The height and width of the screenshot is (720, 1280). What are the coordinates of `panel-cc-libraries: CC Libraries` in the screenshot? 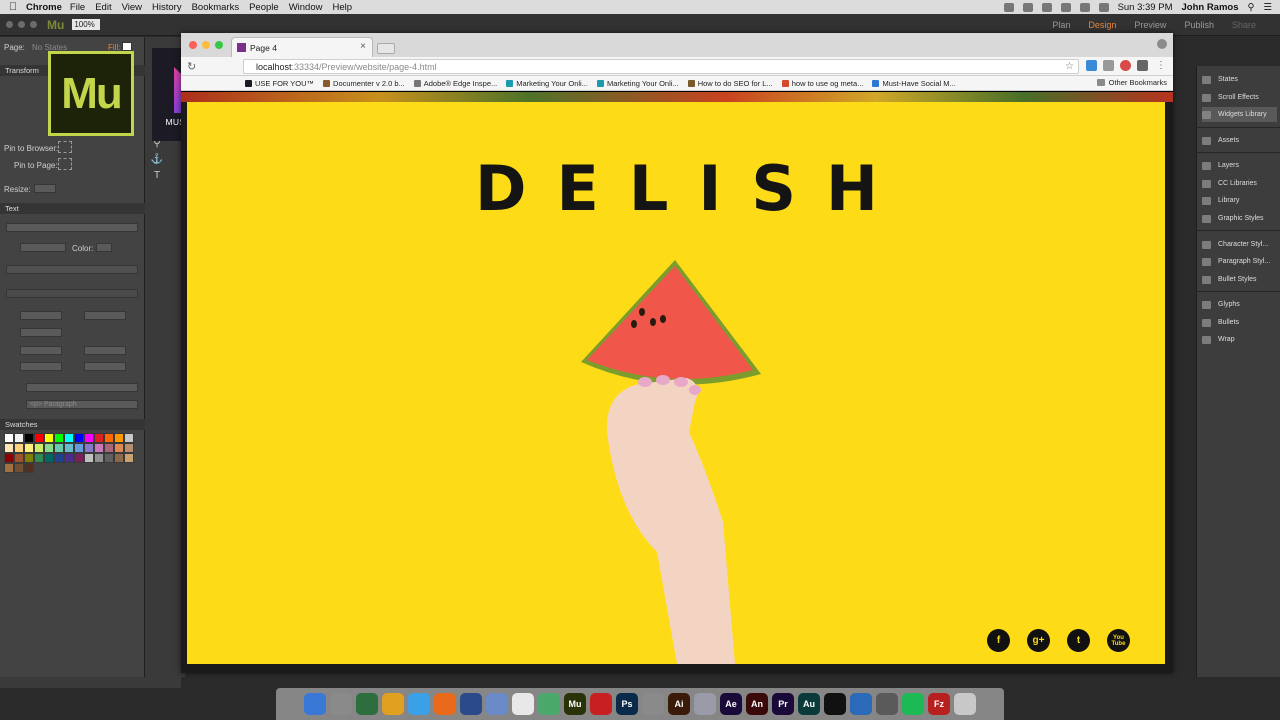 It's located at (1239, 183).